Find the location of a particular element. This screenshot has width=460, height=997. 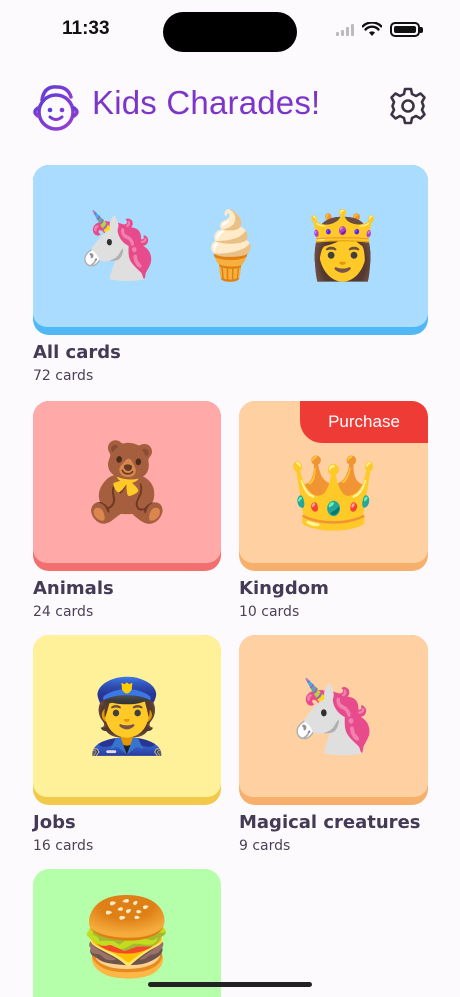

deck-card-jobs: 👮 is located at coordinates (127, 720).